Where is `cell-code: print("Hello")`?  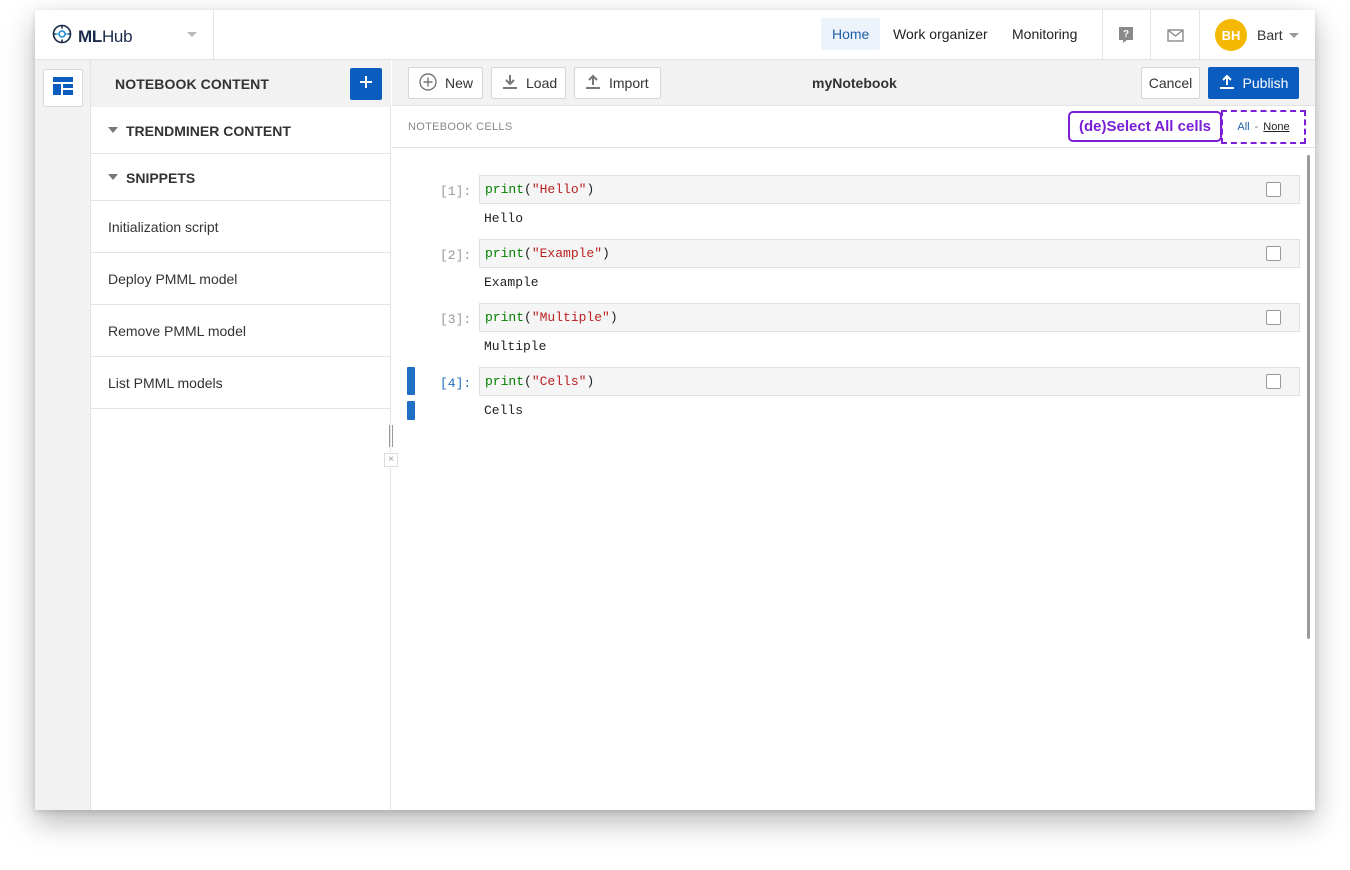 cell-code: print("Hello") is located at coordinates (540, 189).